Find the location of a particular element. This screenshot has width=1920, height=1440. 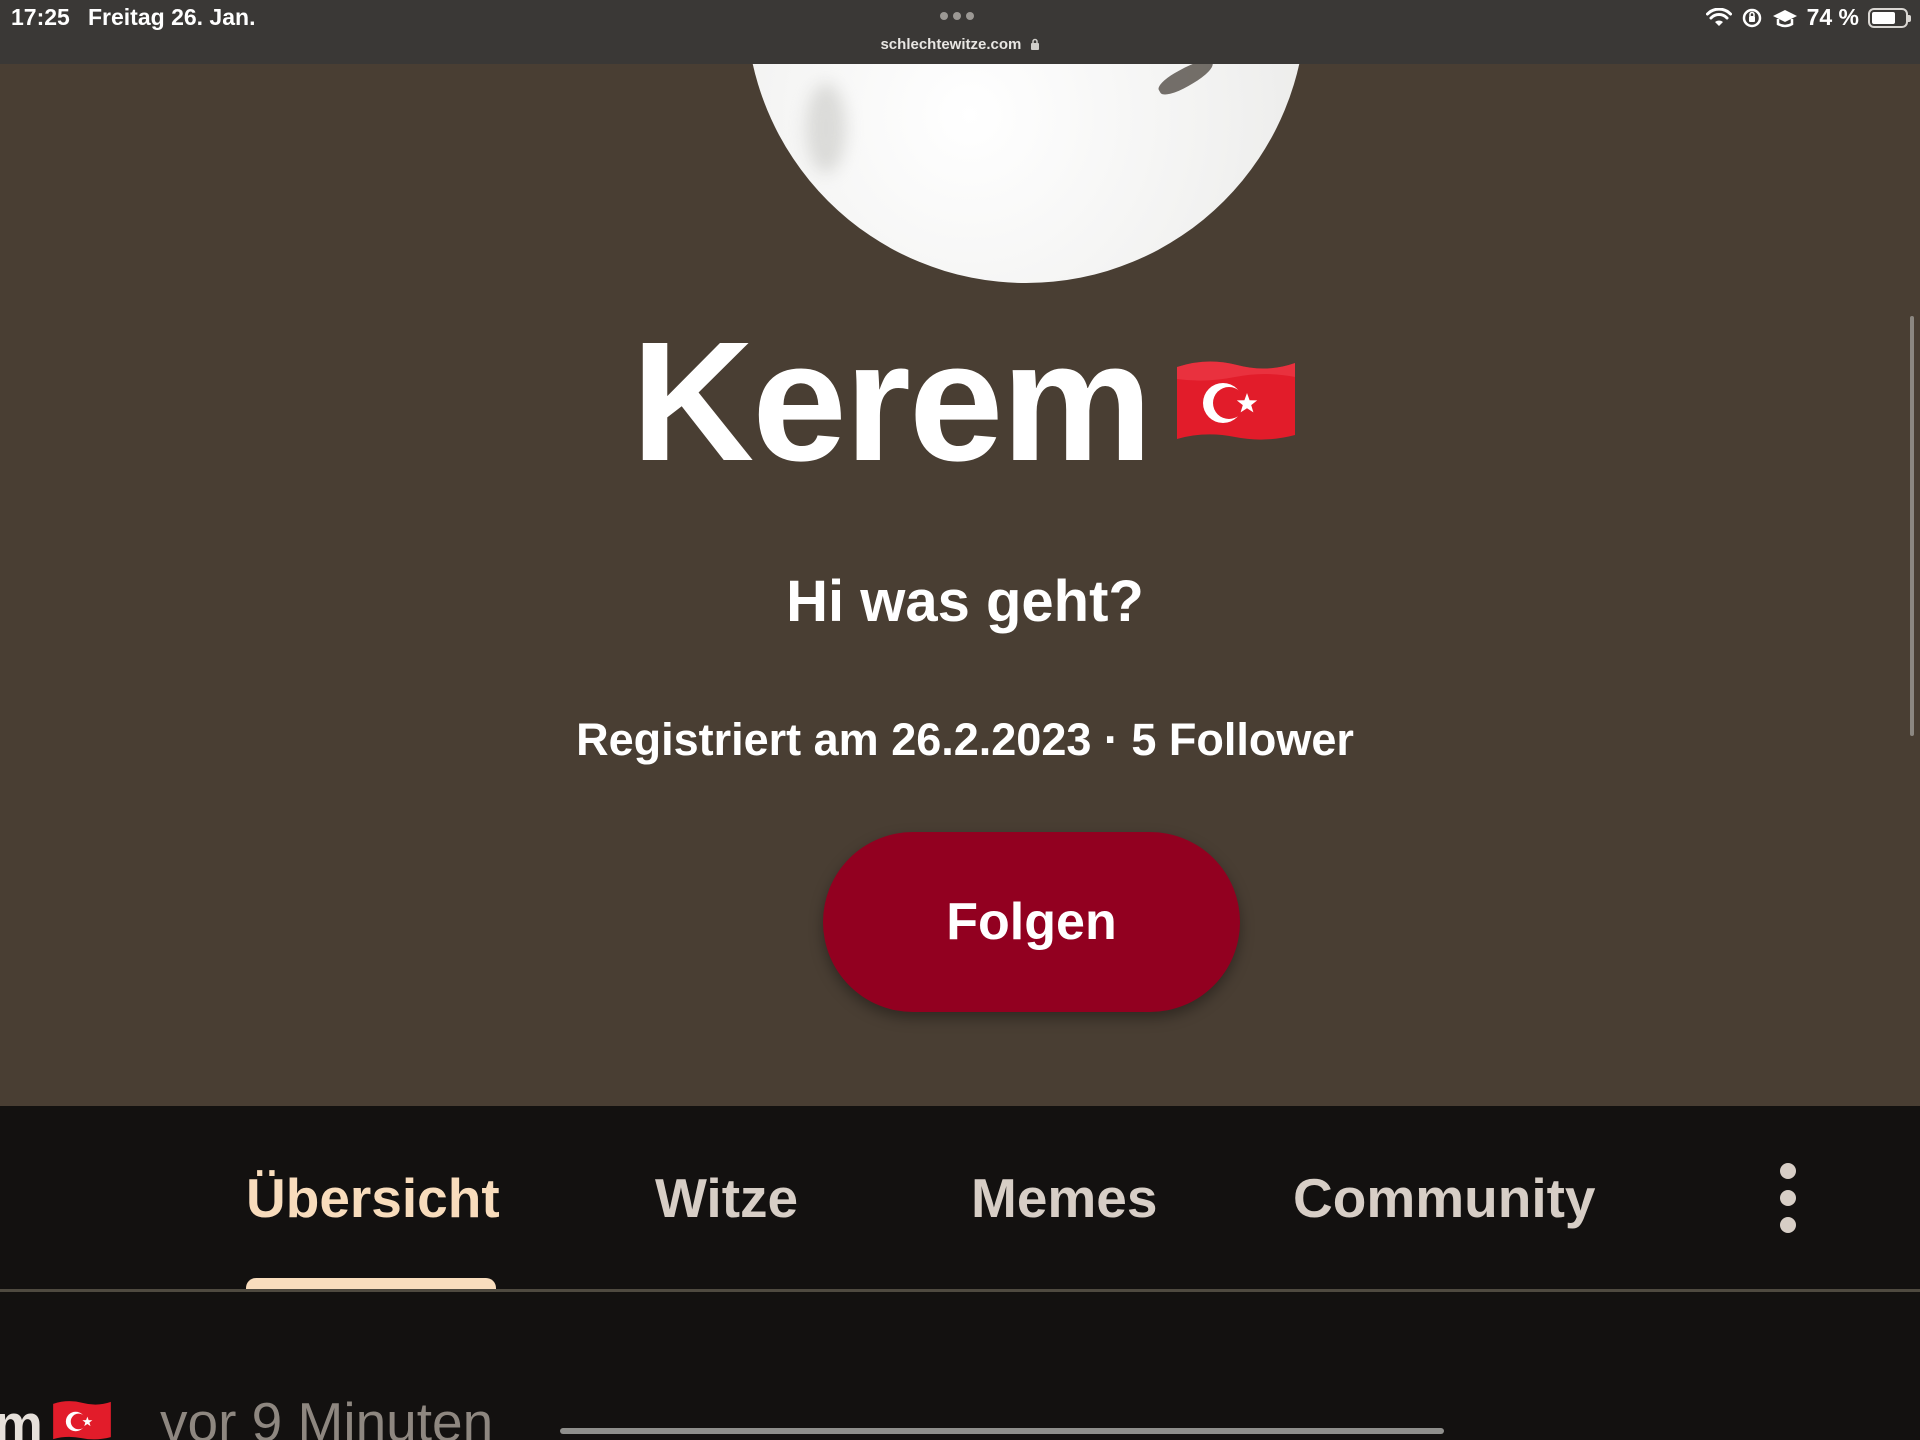

profile-meta: Registriert am 26.2.2023 · 5 Follower is located at coordinates (965, 739).